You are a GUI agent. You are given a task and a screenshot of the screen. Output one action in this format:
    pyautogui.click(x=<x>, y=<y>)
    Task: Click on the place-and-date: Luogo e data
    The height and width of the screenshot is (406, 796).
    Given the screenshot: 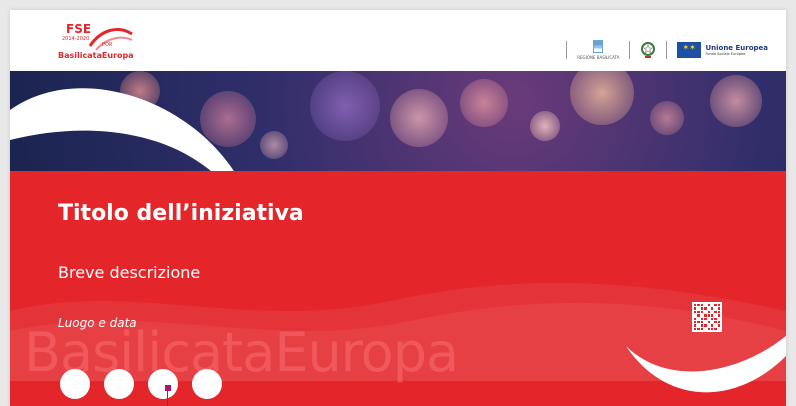 What is the action you would take?
    pyautogui.click(x=97, y=323)
    